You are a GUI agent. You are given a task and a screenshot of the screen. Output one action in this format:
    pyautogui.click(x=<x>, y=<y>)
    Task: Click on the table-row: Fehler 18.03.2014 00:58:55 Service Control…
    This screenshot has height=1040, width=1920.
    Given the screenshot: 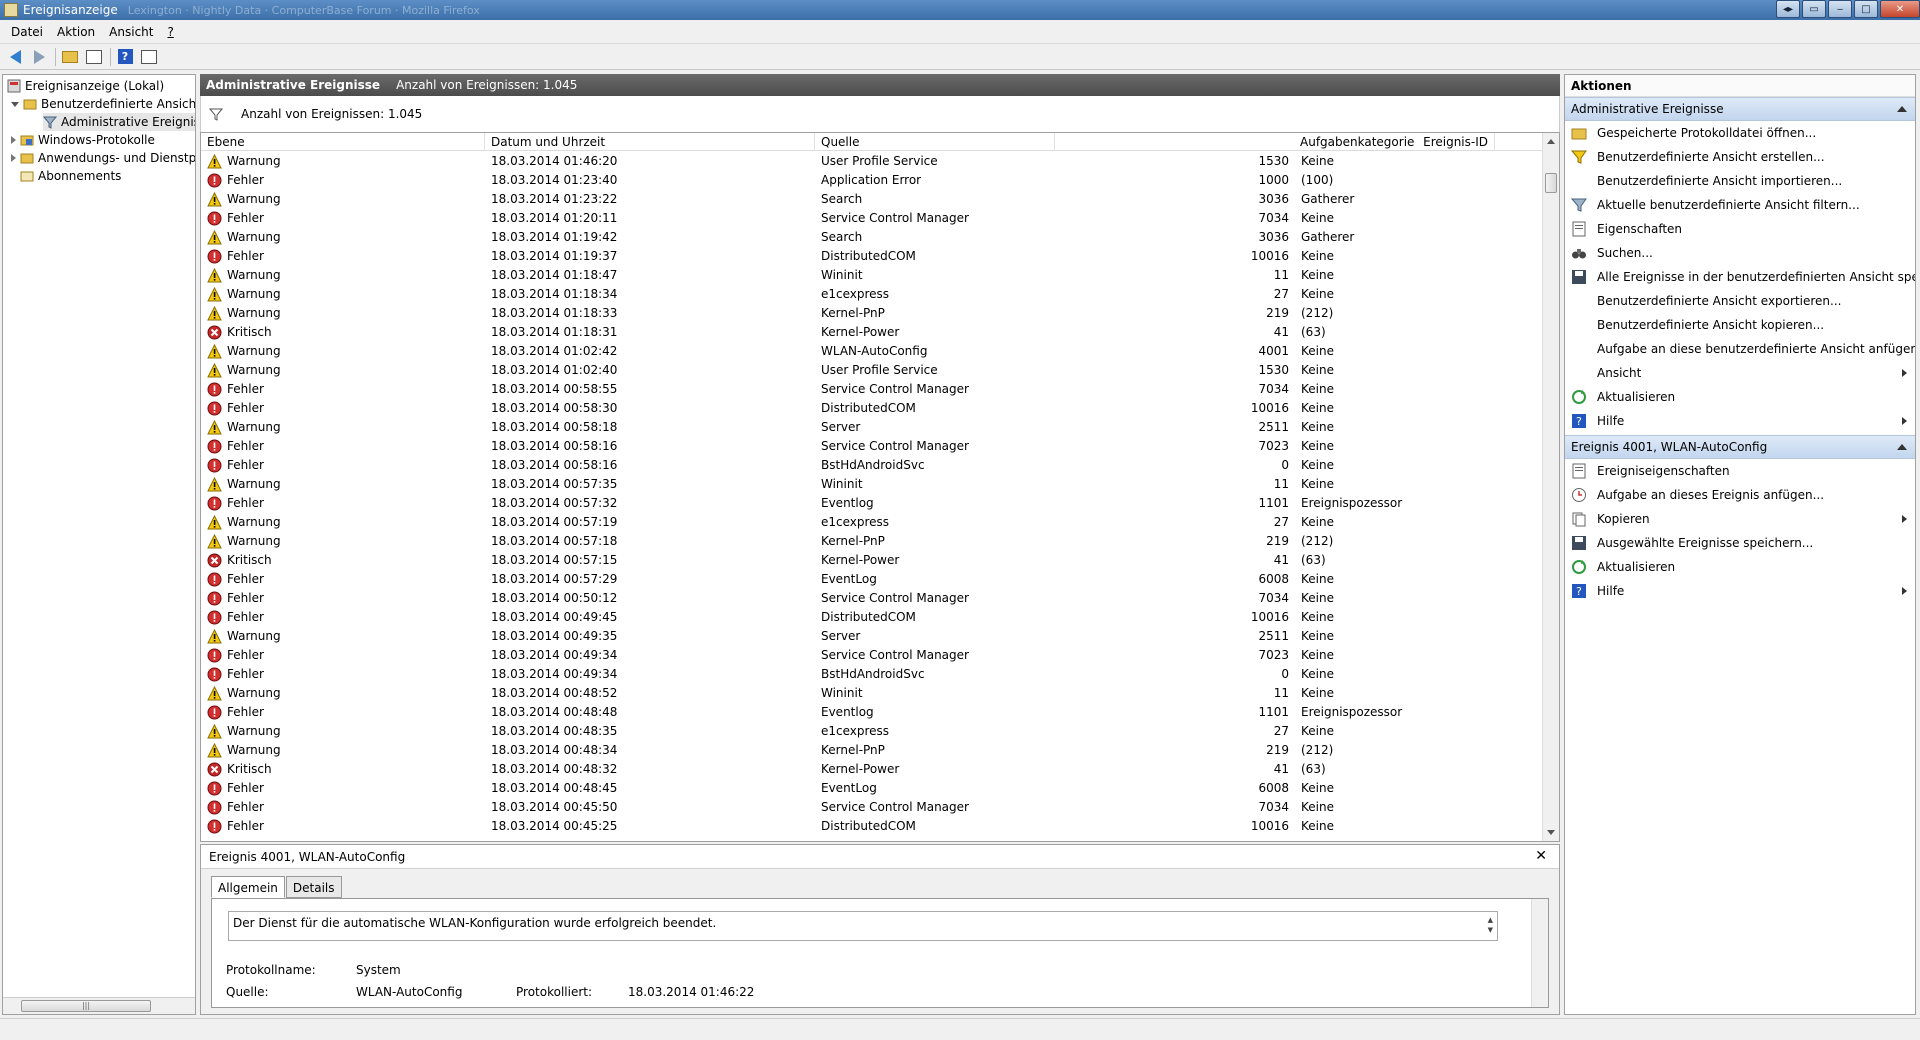 What is the action you would take?
    pyautogui.click(x=872, y=389)
    